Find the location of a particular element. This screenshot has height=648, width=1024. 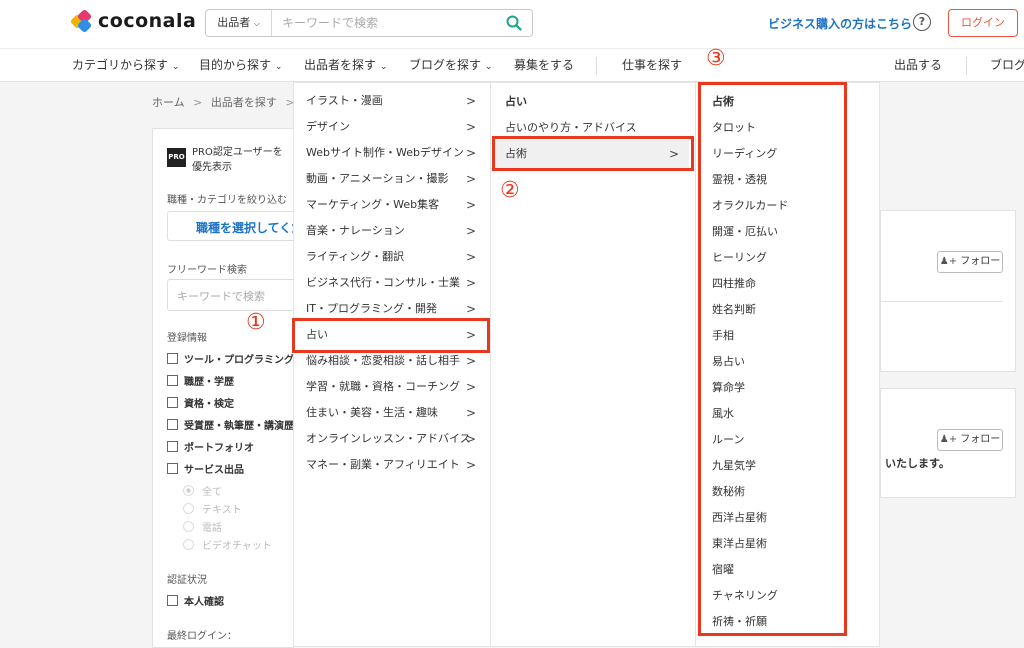

login-button: ログイン is located at coordinates (983, 23).